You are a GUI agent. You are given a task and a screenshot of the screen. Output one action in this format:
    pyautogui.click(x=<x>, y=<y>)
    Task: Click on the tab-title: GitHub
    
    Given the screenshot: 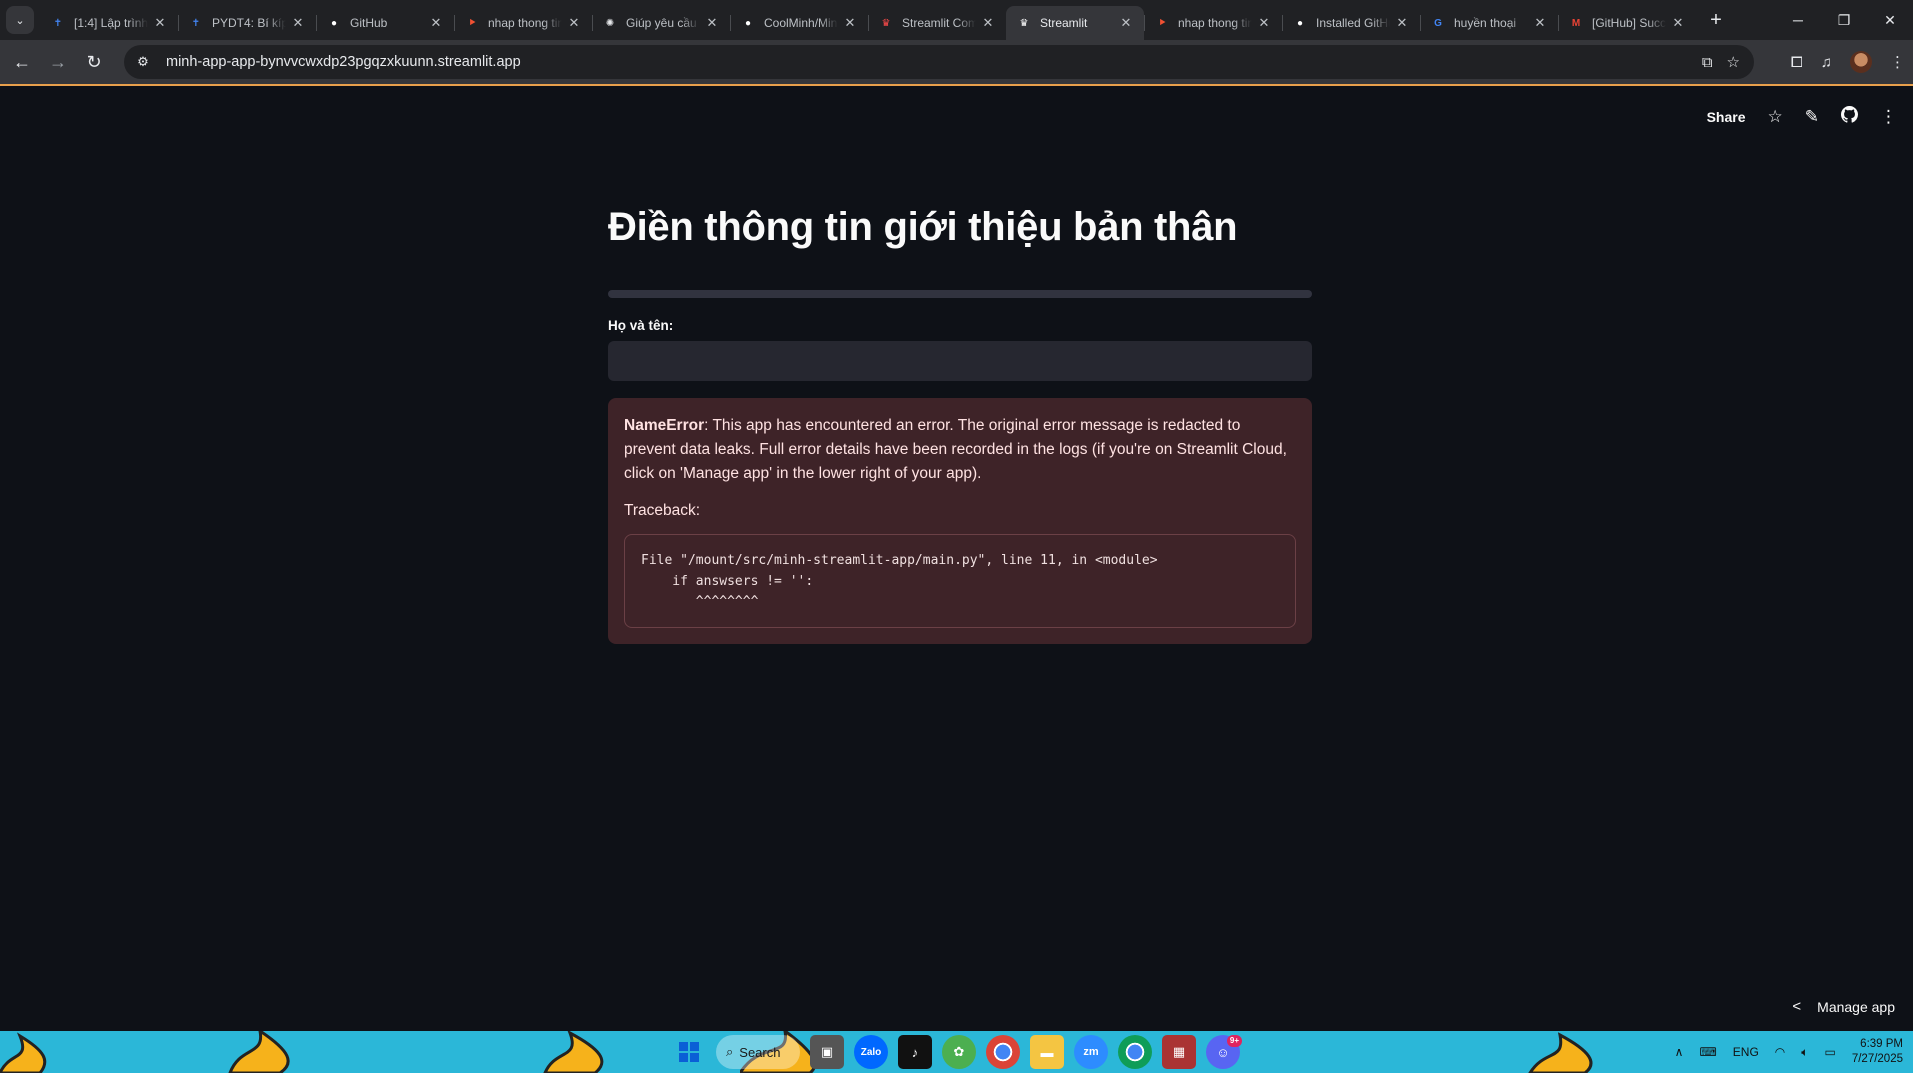 What is the action you would take?
    pyautogui.click(x=369, y=23)
    